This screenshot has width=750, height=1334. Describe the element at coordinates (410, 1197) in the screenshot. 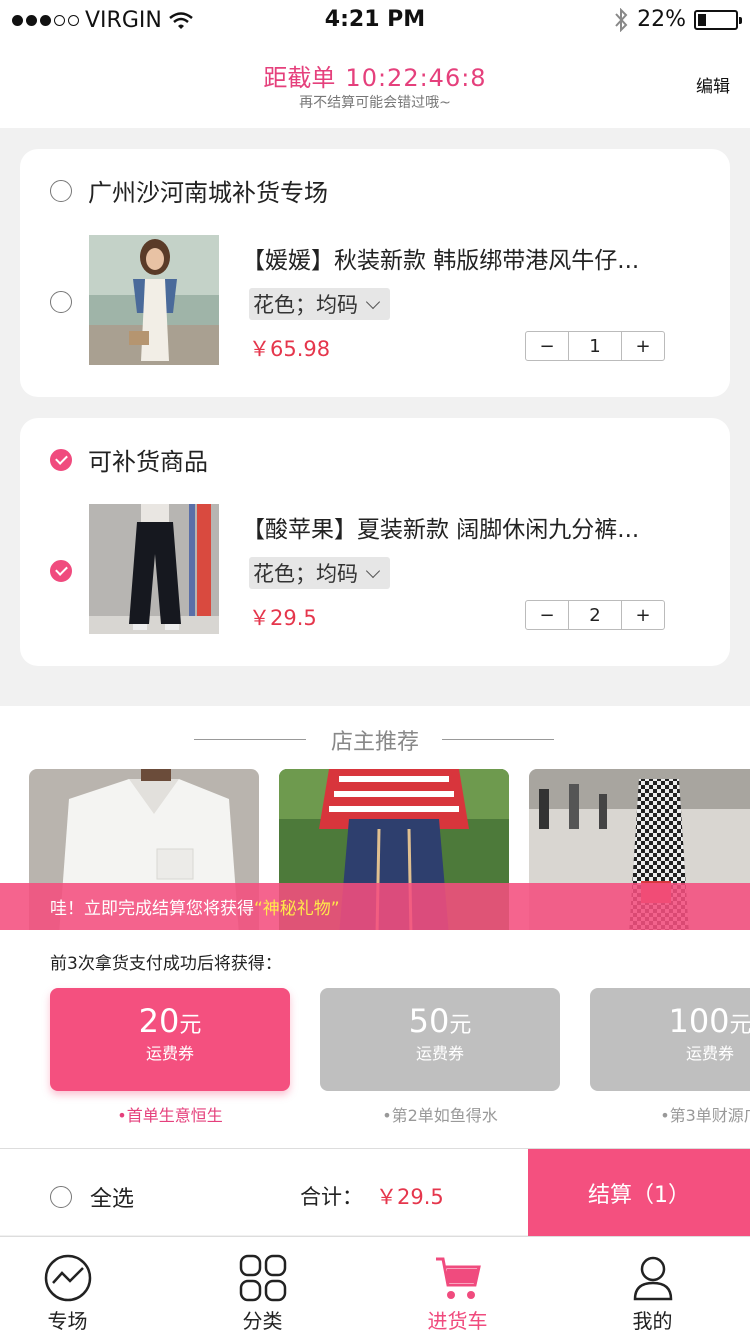

I see `total-value: ￥29.5` at that location.